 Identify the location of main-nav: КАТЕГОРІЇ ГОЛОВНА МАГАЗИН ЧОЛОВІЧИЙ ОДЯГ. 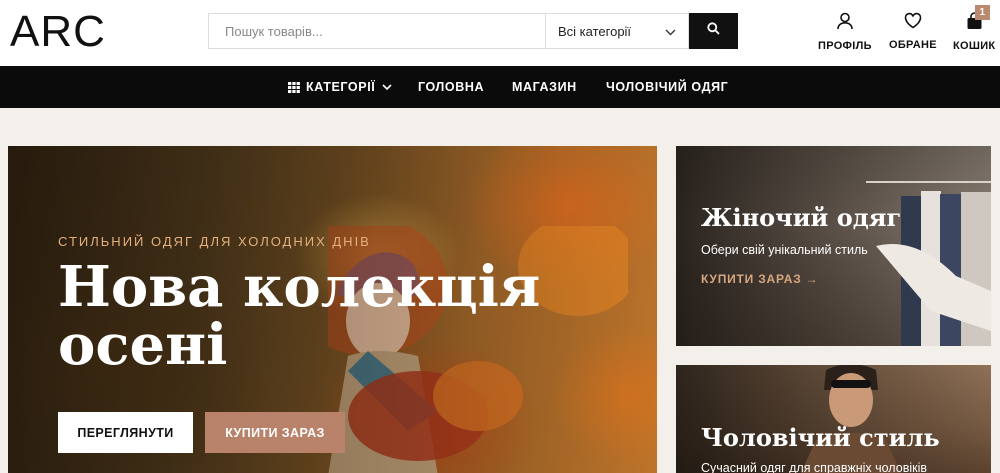
(500, 87).